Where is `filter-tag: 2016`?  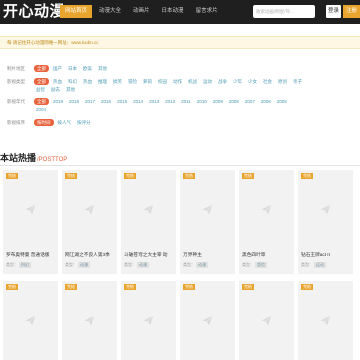
filter-tag: 2016 is located at coordinates (106, 101).